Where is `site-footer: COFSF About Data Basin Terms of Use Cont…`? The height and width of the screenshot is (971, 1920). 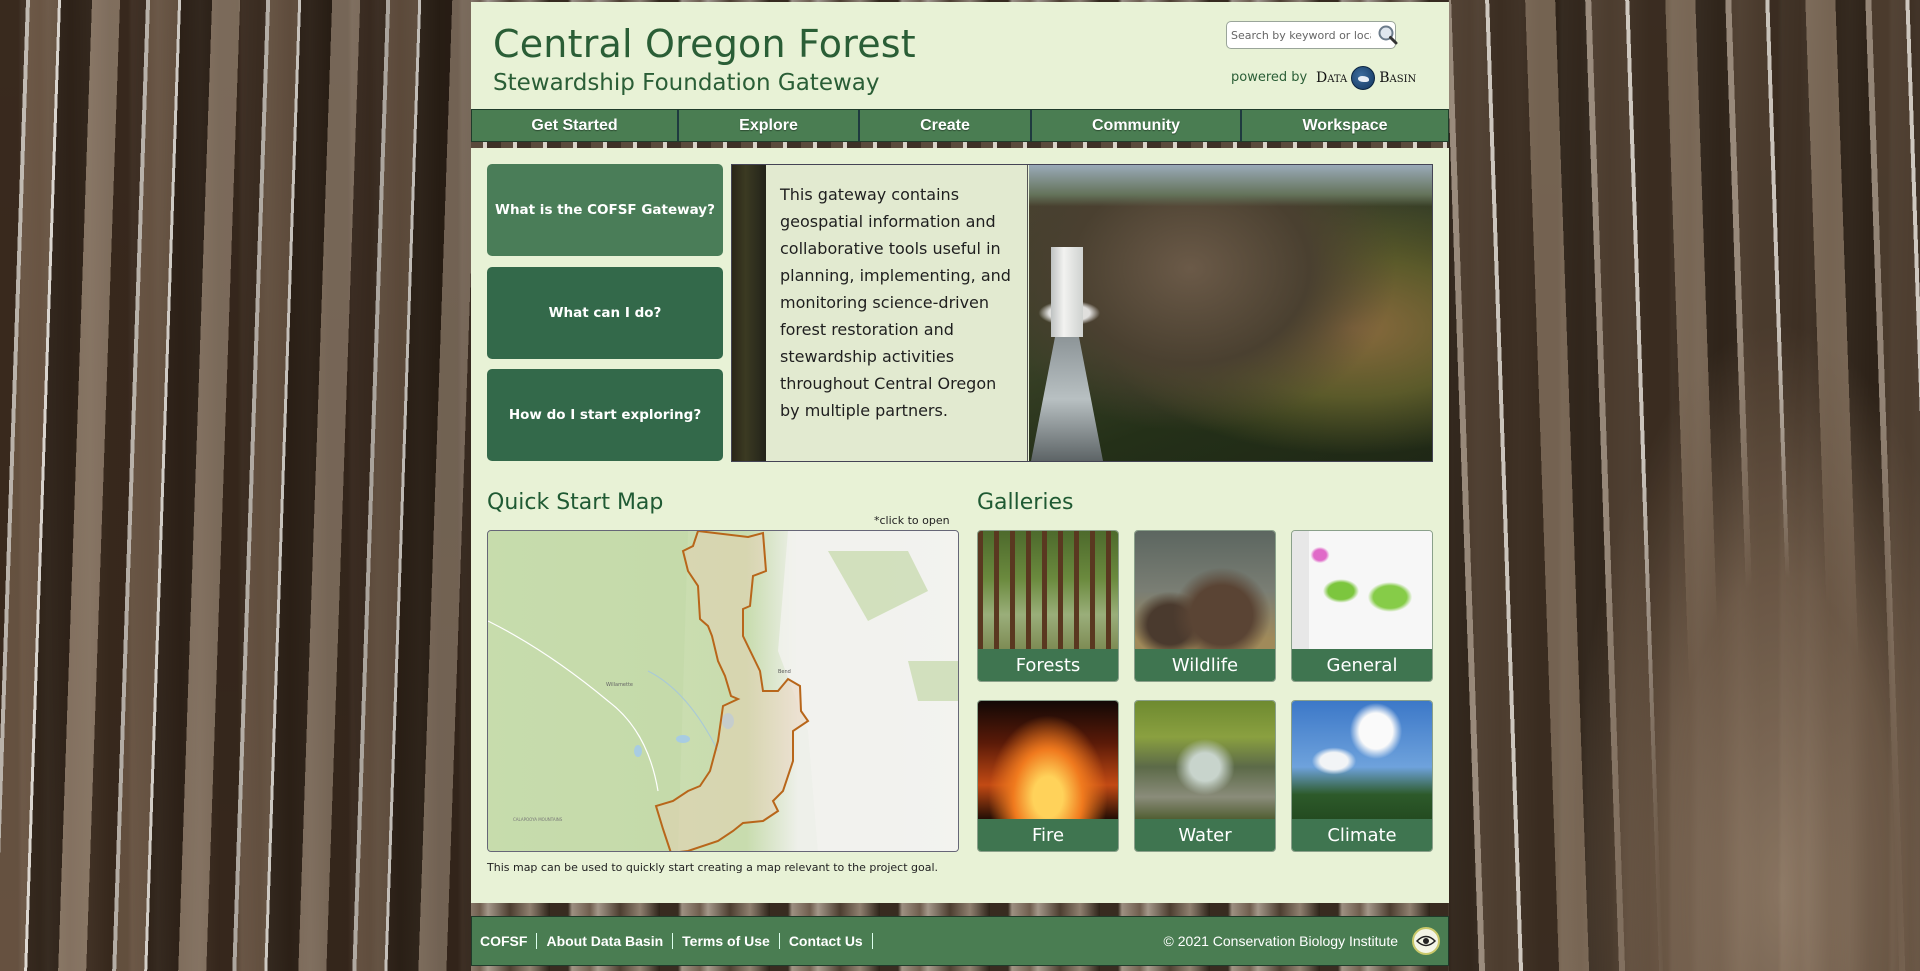 site-footer: COFSF About Data Basin Terms of Use Cont… is located at coordinates (960, 941).